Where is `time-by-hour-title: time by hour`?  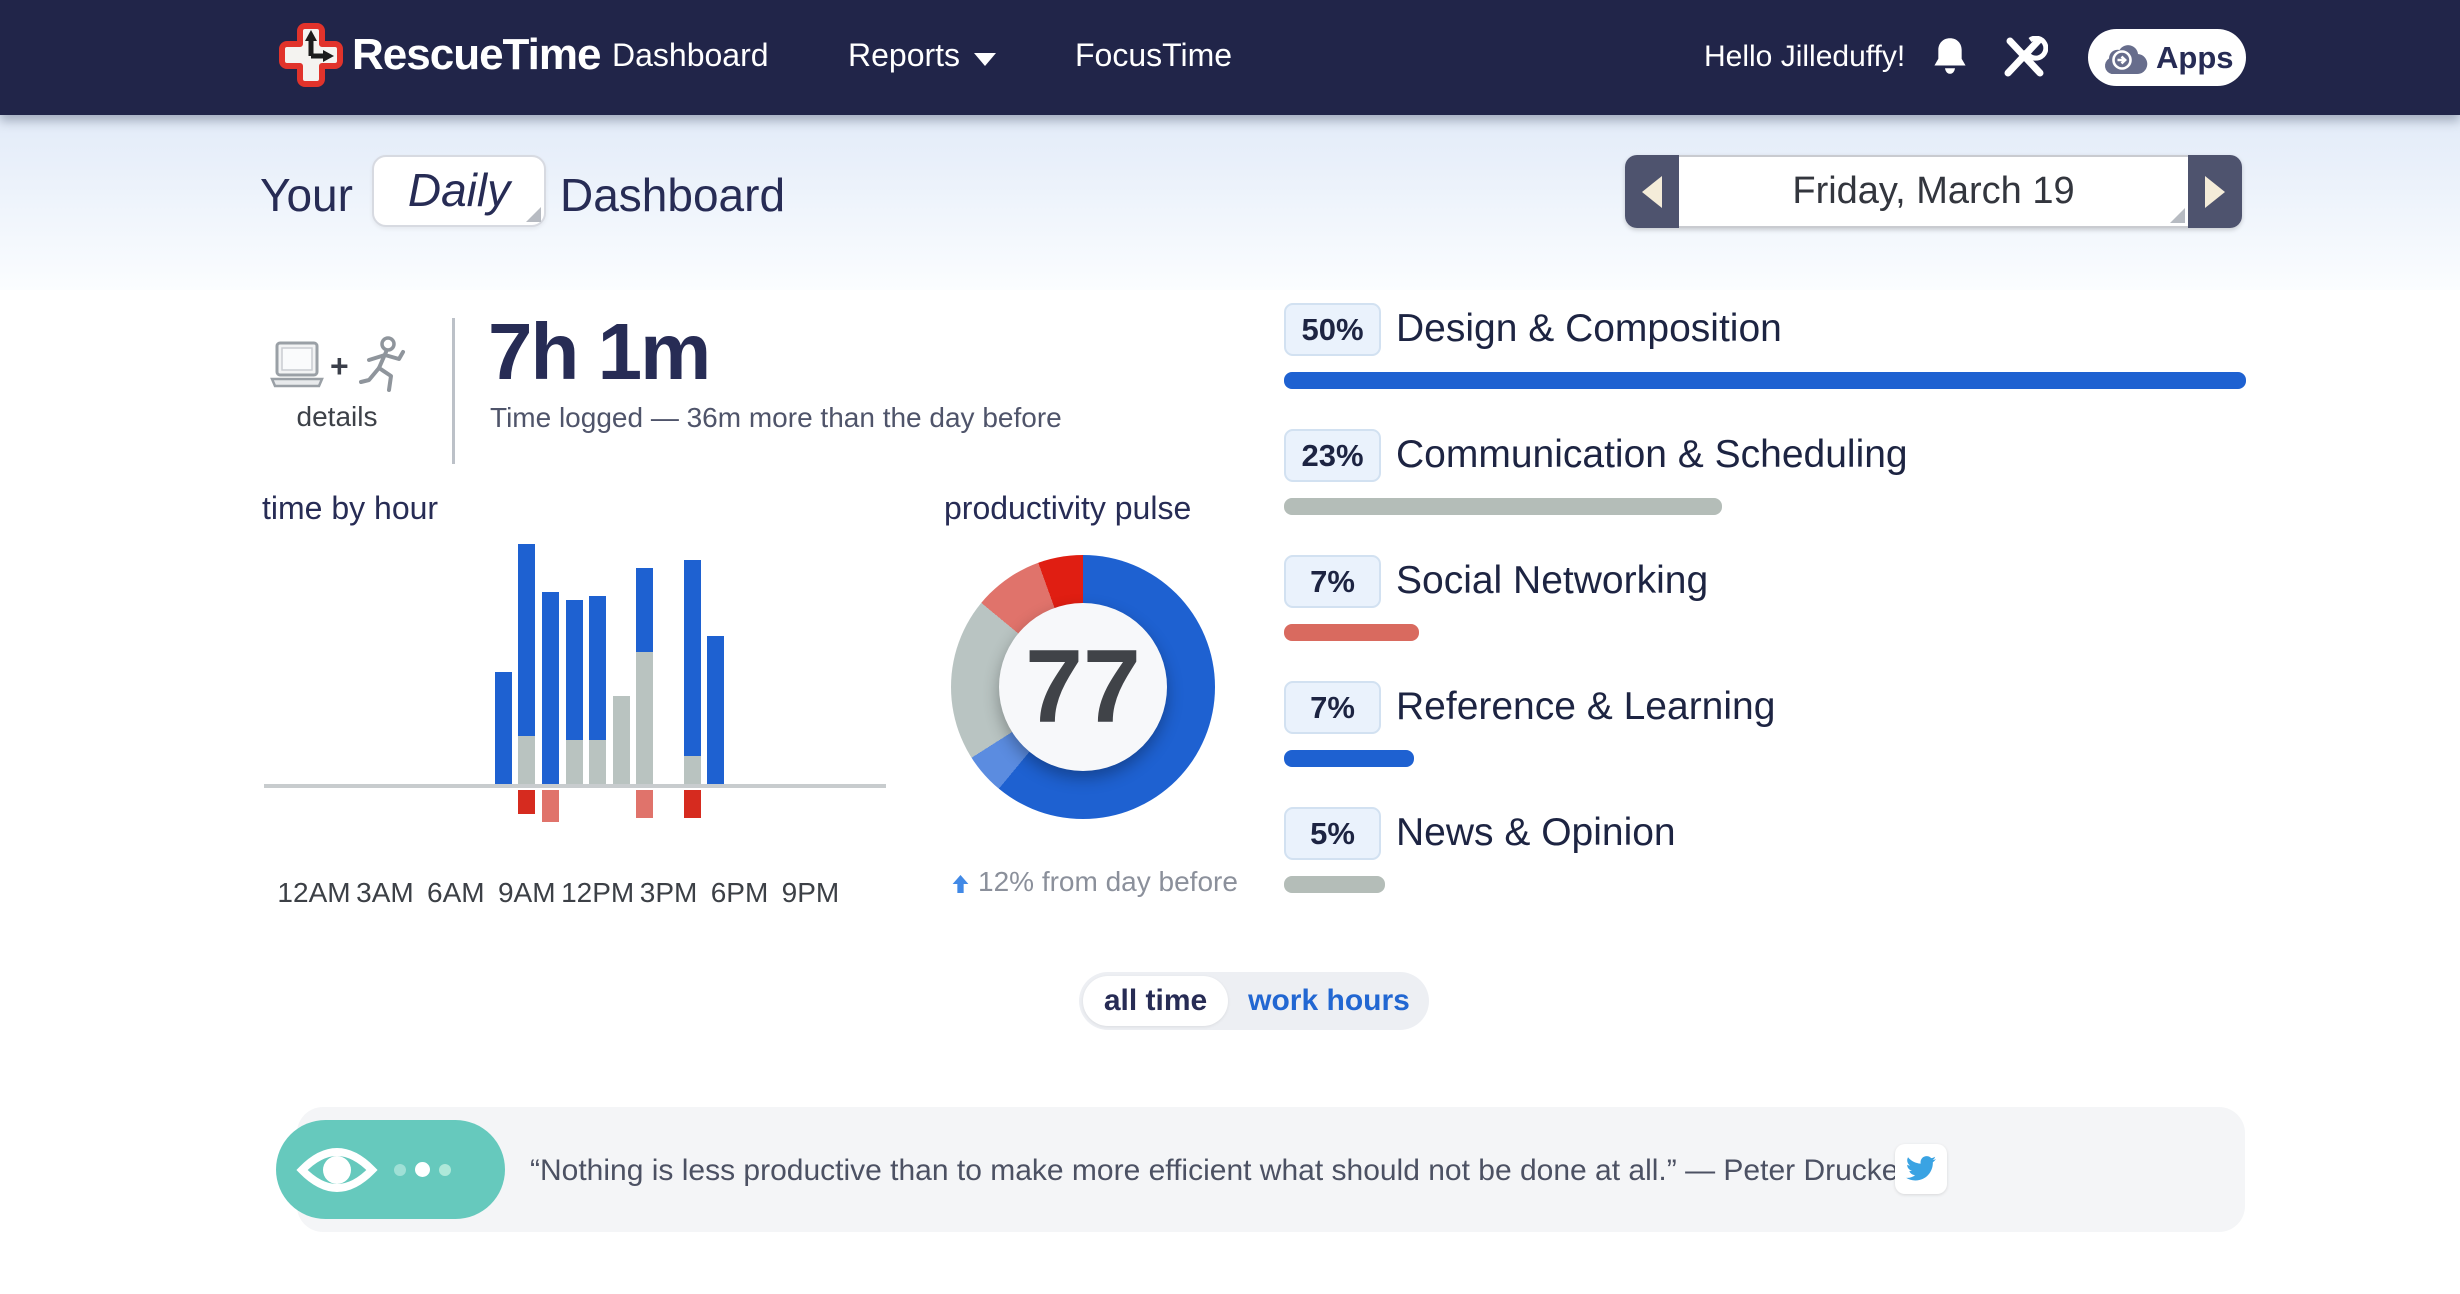 time-by-hour-title: time by hour is located at coordinates (350, 508).